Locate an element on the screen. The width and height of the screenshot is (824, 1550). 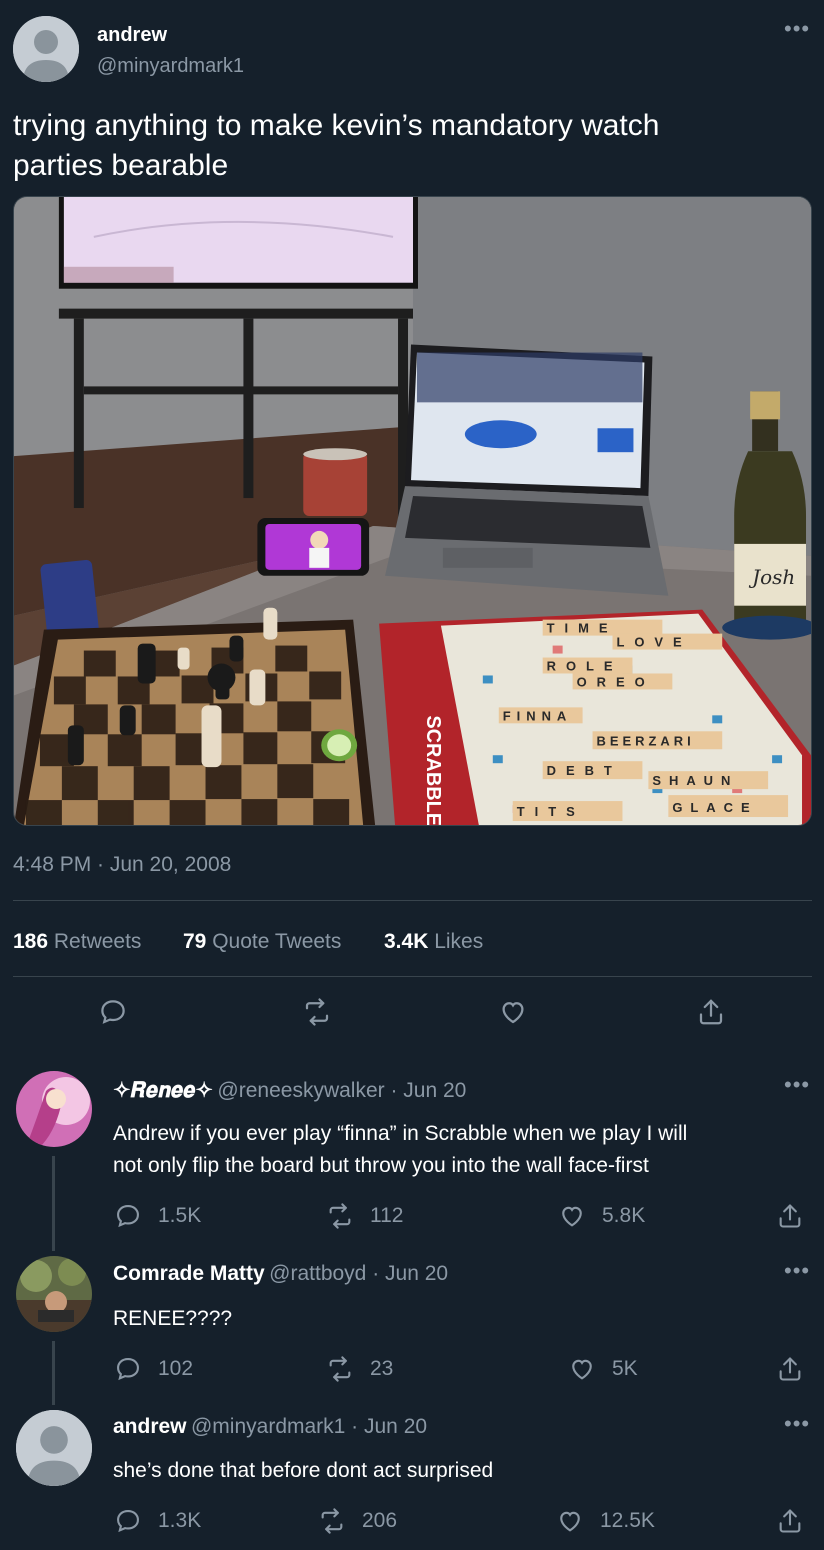
tweet-timestamp: 4:48 PM · Jun 20, 2008 is located at coordinates (122, 865).